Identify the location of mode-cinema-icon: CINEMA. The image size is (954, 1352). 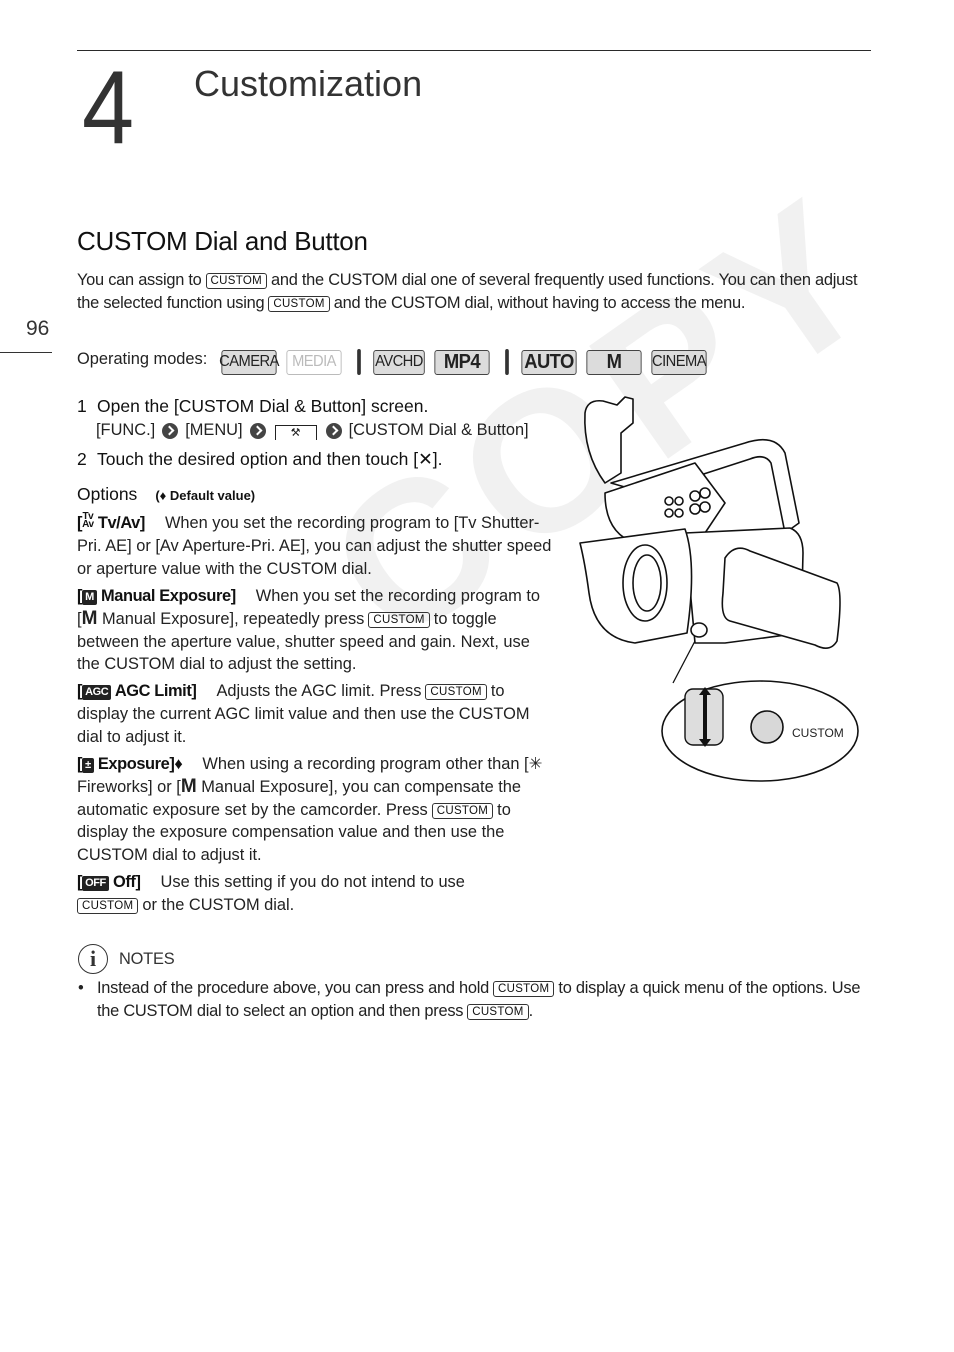
(679, 362).